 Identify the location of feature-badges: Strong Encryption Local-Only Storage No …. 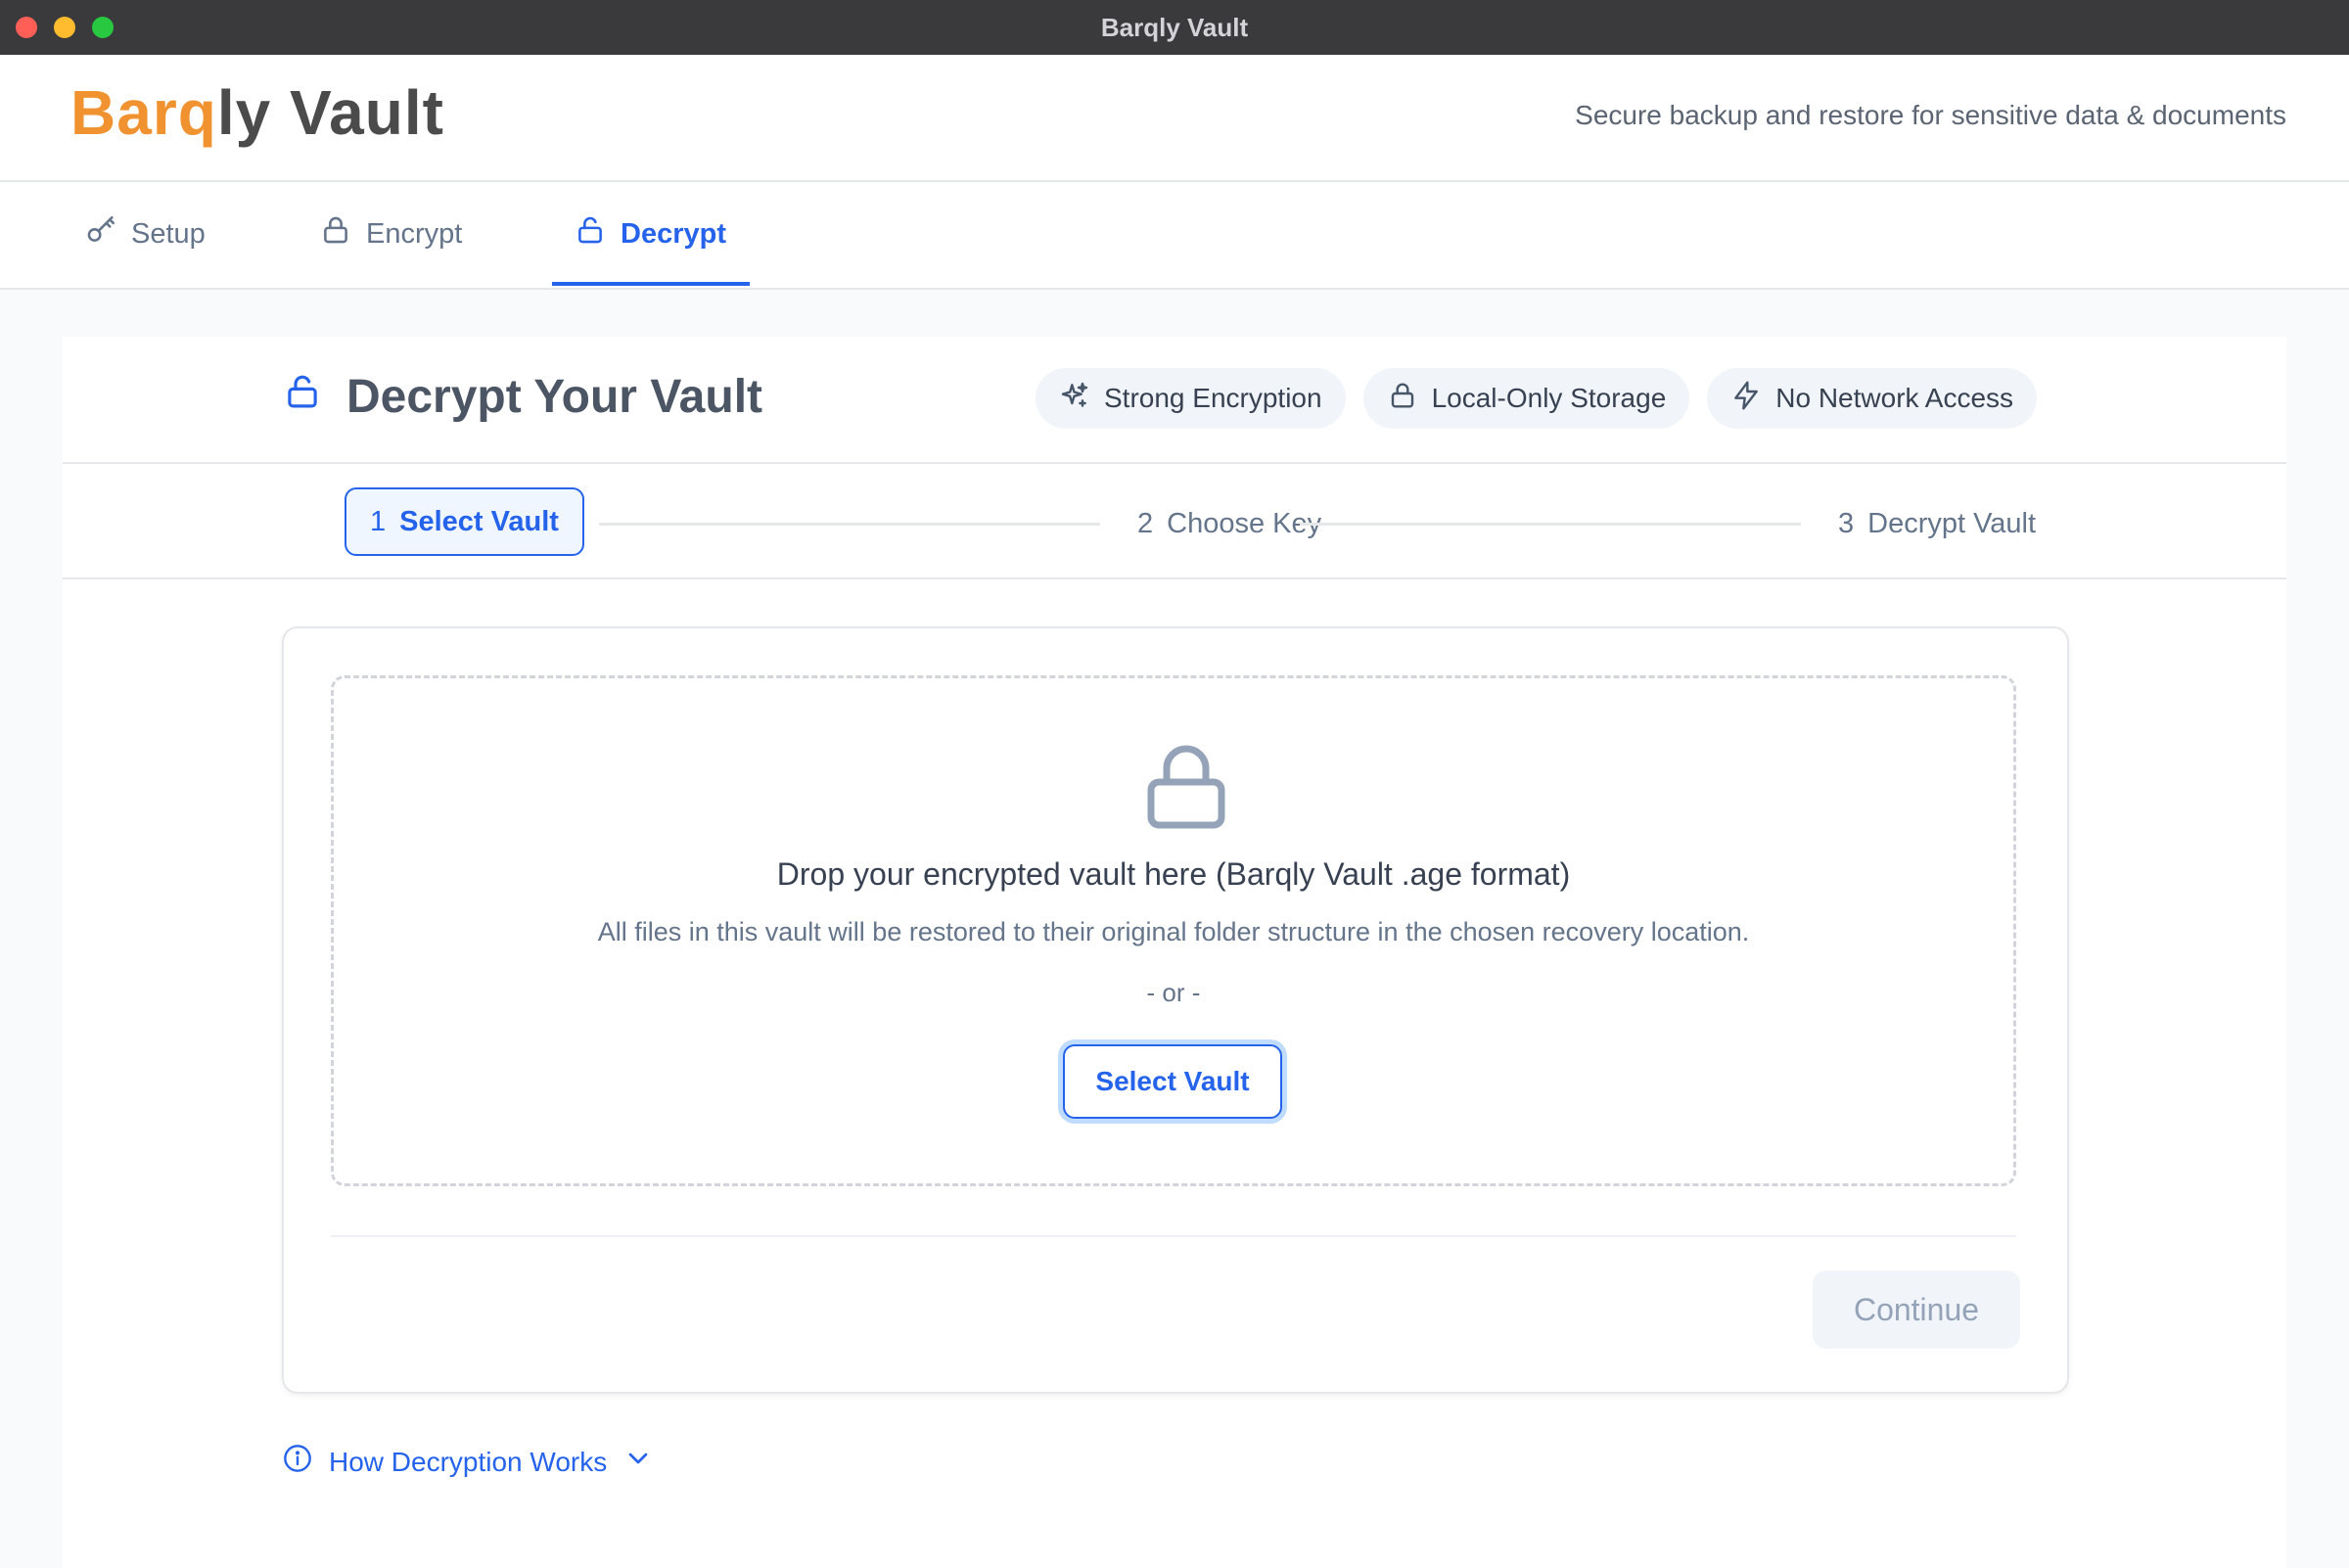
(1537, 398).